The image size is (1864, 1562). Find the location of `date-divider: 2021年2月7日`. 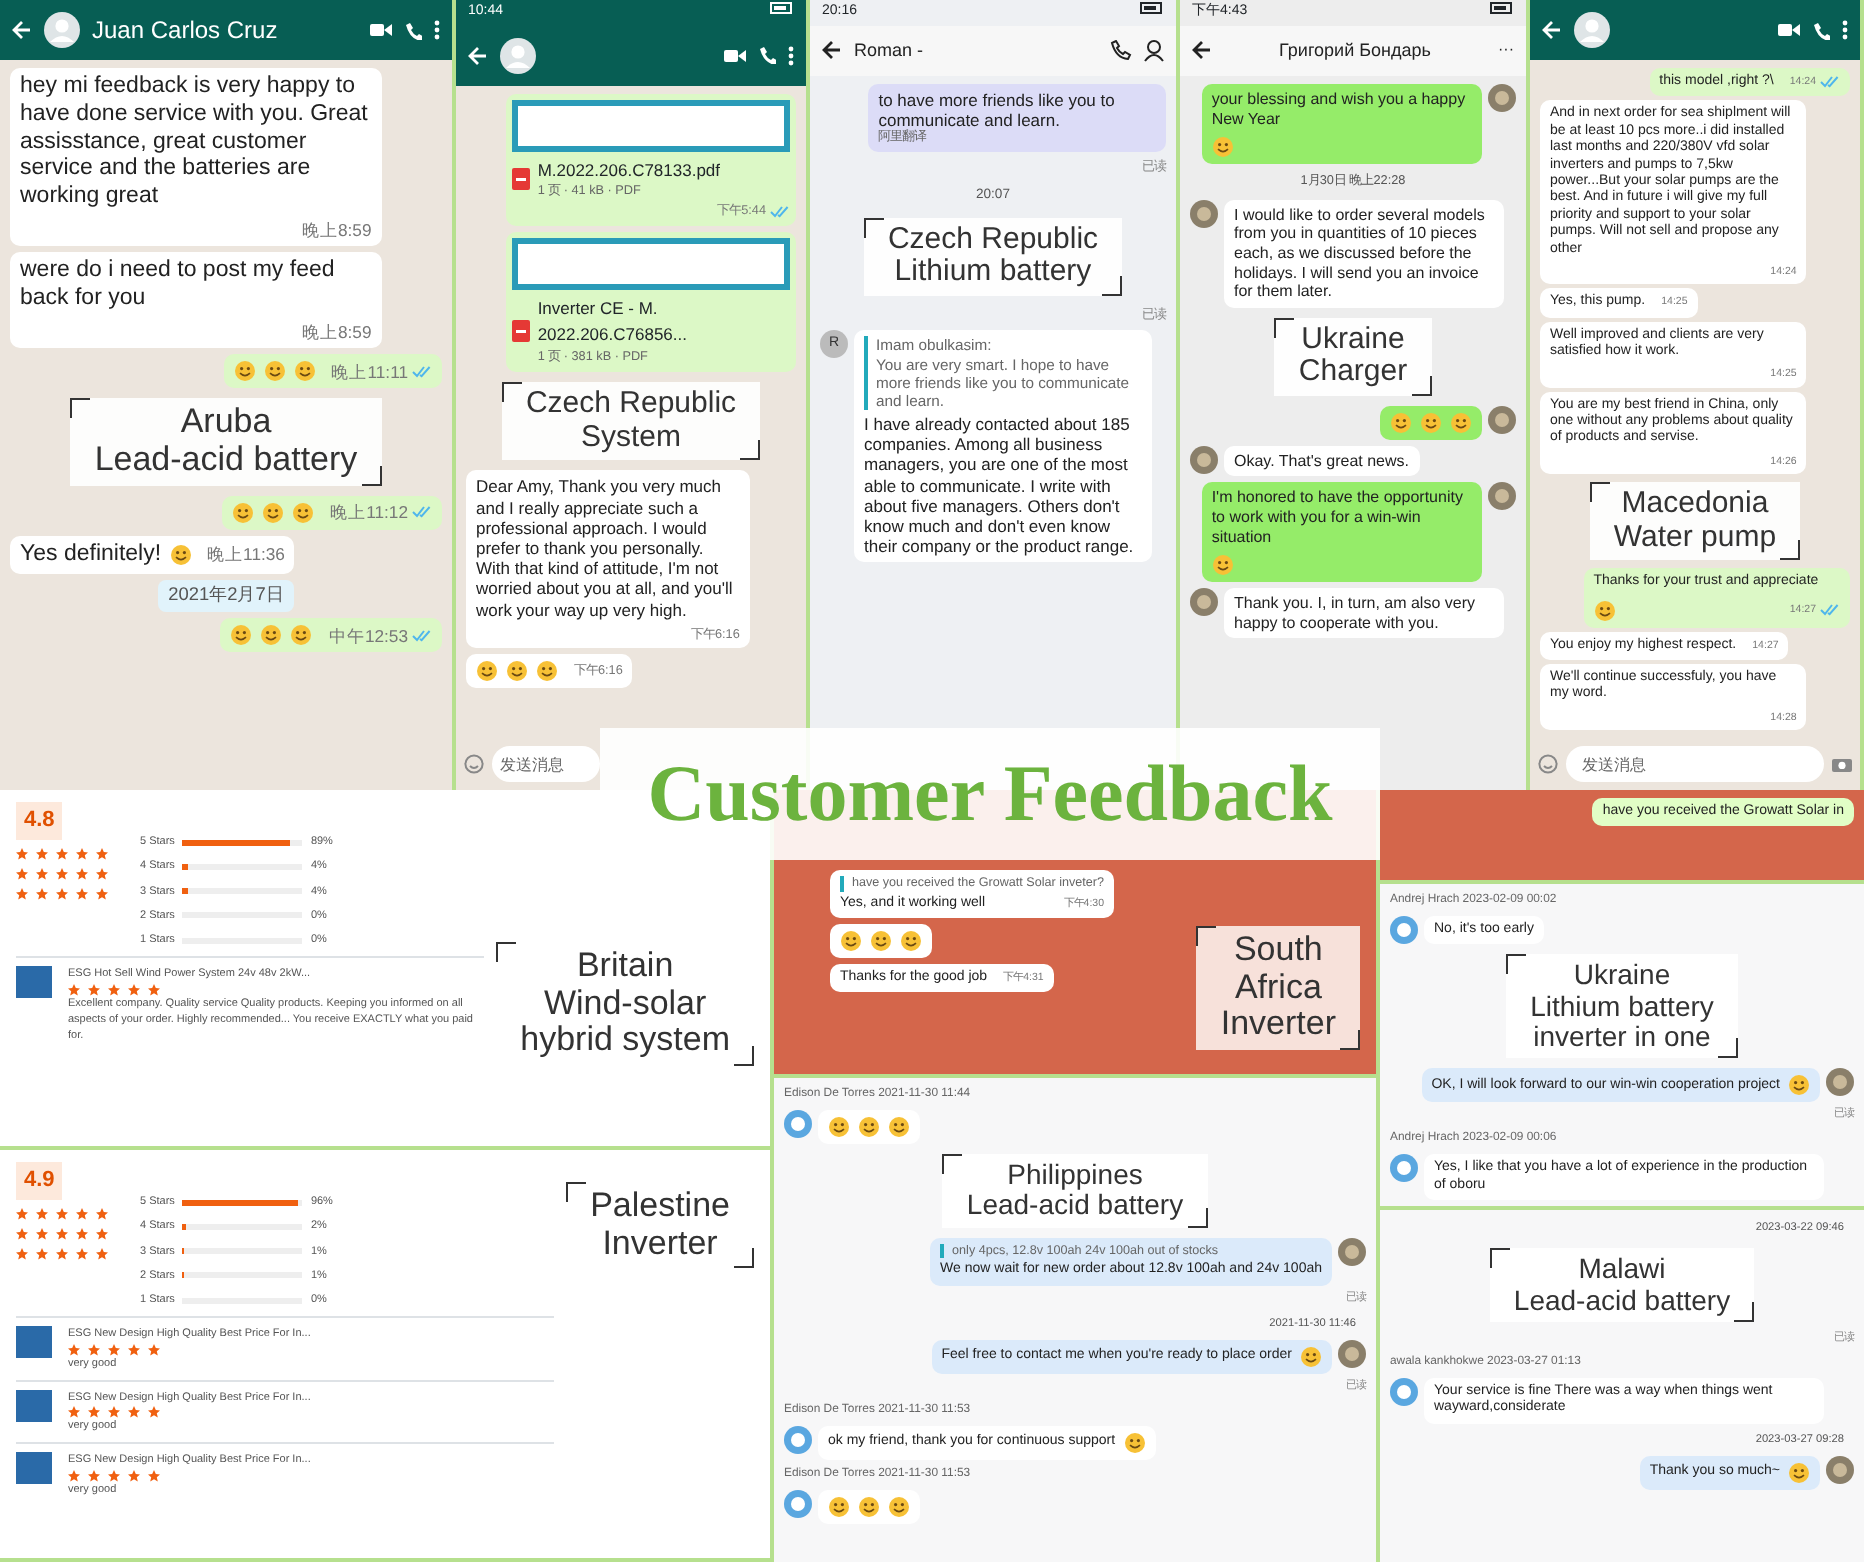

date-divider: 2021年2月7日 is located at coordinates (226, 596).